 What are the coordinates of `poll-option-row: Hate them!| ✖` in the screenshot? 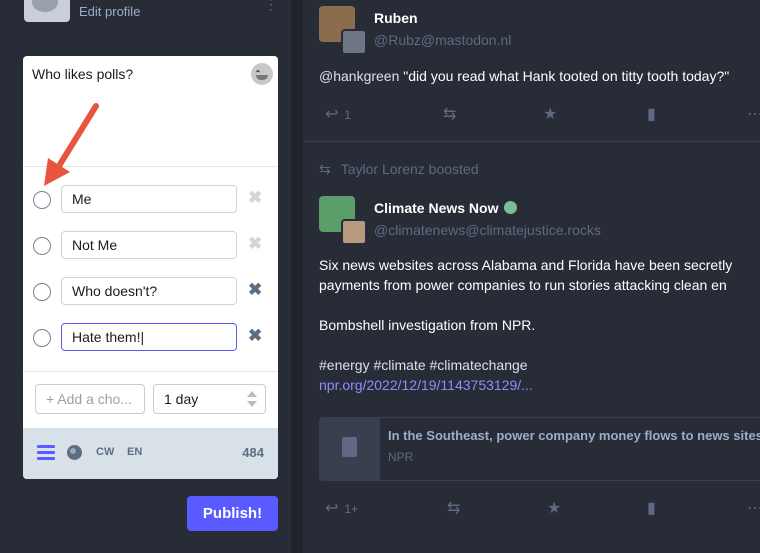 It's located at (150, 339).